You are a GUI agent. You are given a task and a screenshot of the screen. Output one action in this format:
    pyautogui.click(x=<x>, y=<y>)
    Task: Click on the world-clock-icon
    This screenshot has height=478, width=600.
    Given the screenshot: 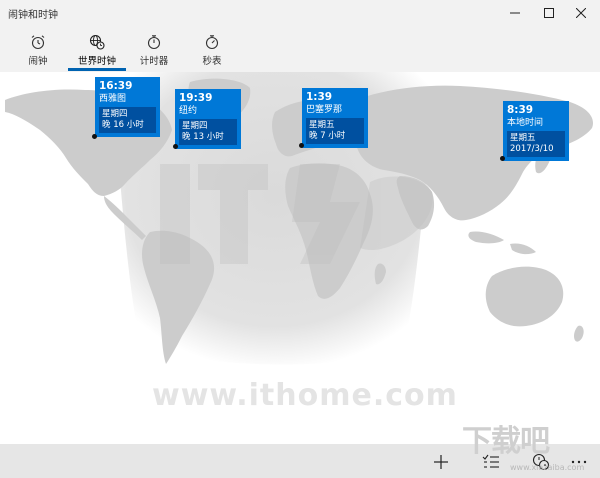 What is the action you would take?
    pyautogui.click(x=97, y=42)
    